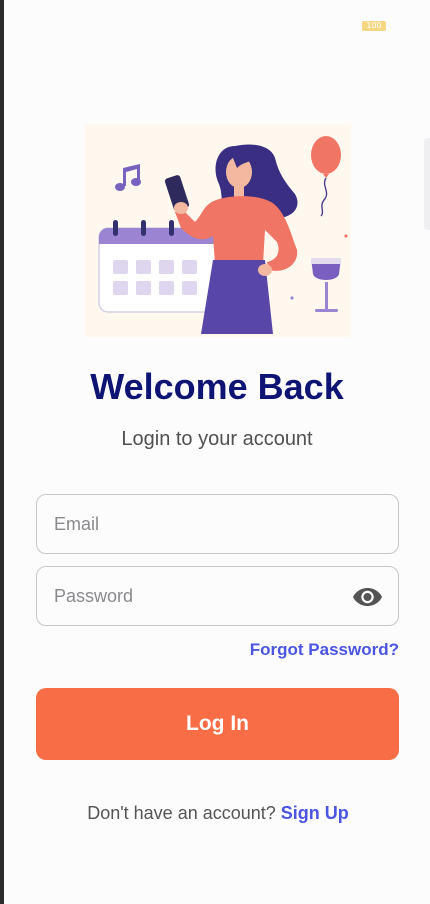 This screenshot has height=904, width=430. What do you see at coordinates (324, 650) in the screenshot?
I see `forgot-password-link: Forgot Password?` at bounding box center [324, 650].